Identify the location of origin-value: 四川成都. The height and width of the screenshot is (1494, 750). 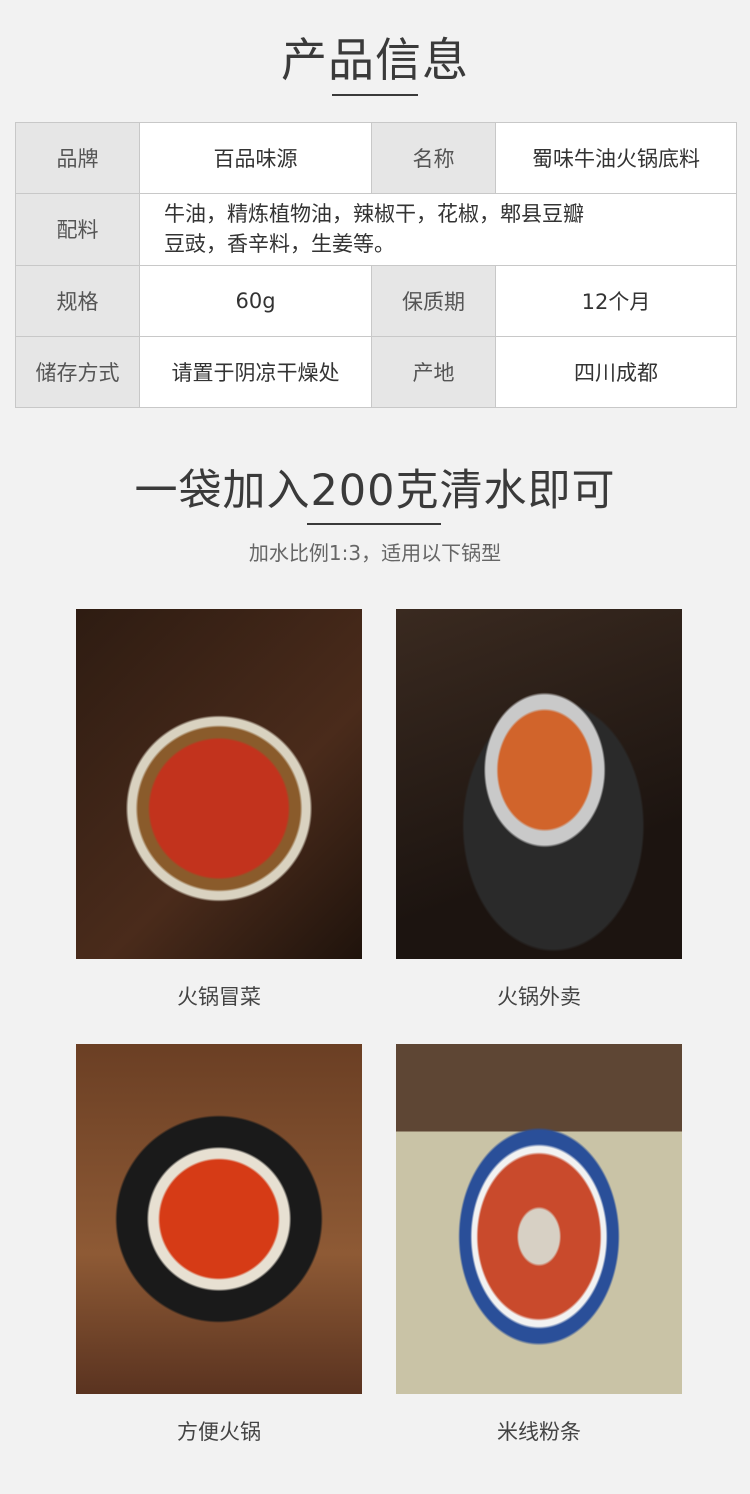
(616, 372).